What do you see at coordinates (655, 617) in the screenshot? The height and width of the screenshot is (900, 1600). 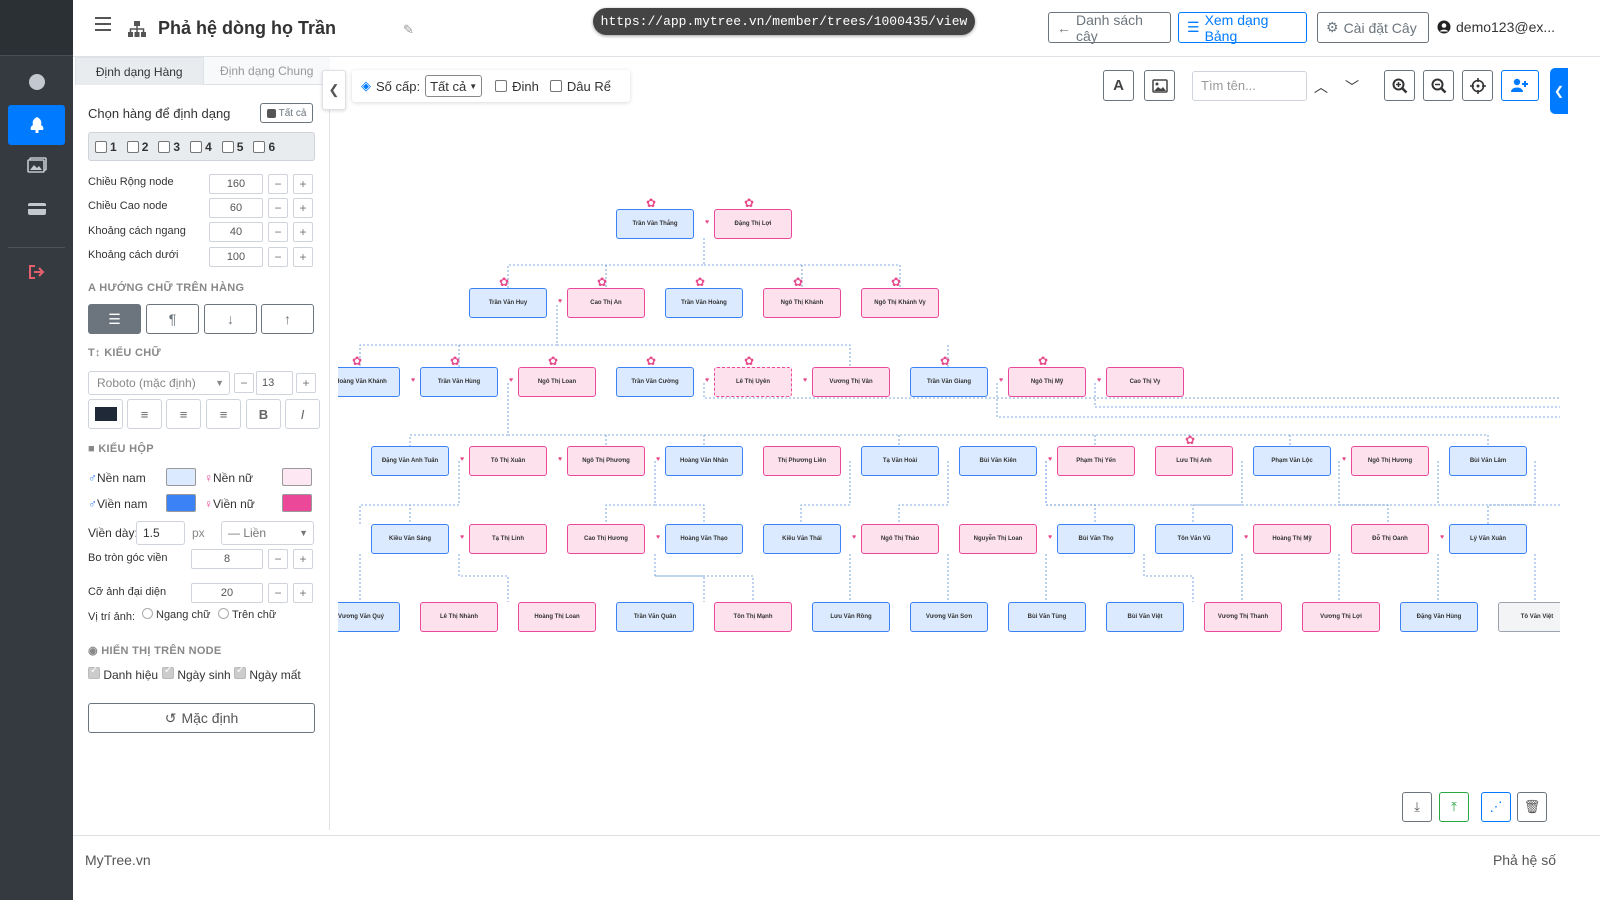 I see `tree-node: Trần Văn Quân` at bounding box center [655, 617].